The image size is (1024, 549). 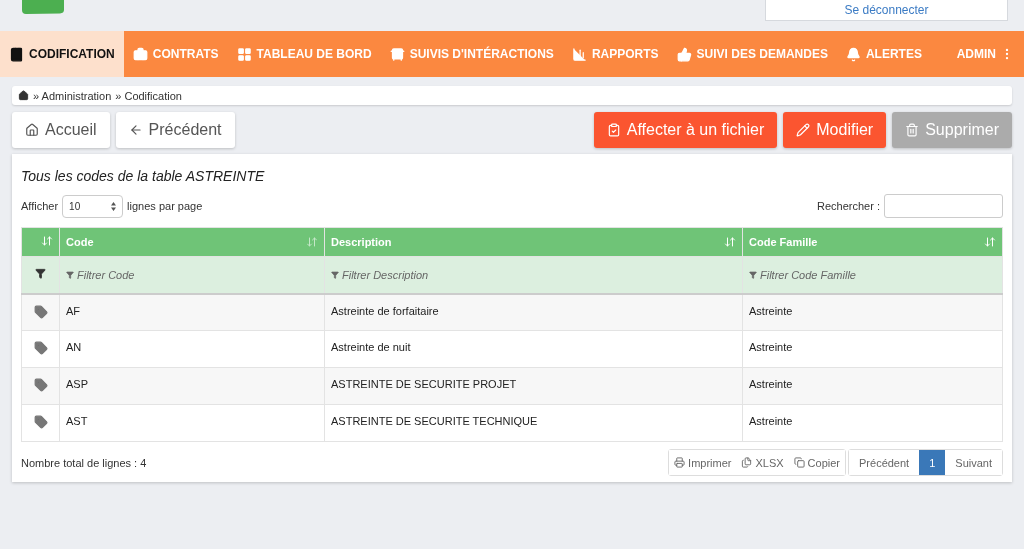 I want to click on nav-item: RAPPORTS, so click(x=615, y=54).